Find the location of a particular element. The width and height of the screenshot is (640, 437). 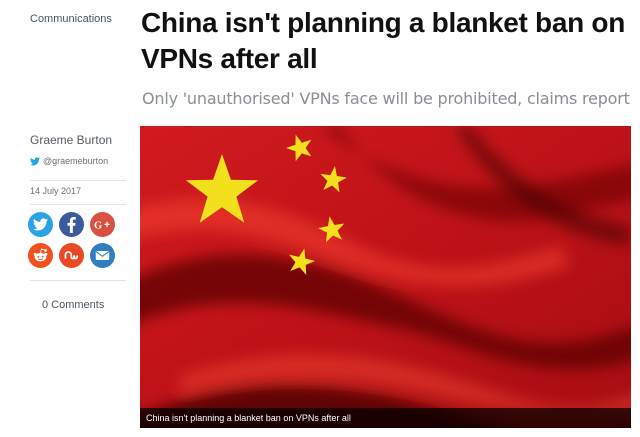

reddit-icon is located at coordinates (40, 255).